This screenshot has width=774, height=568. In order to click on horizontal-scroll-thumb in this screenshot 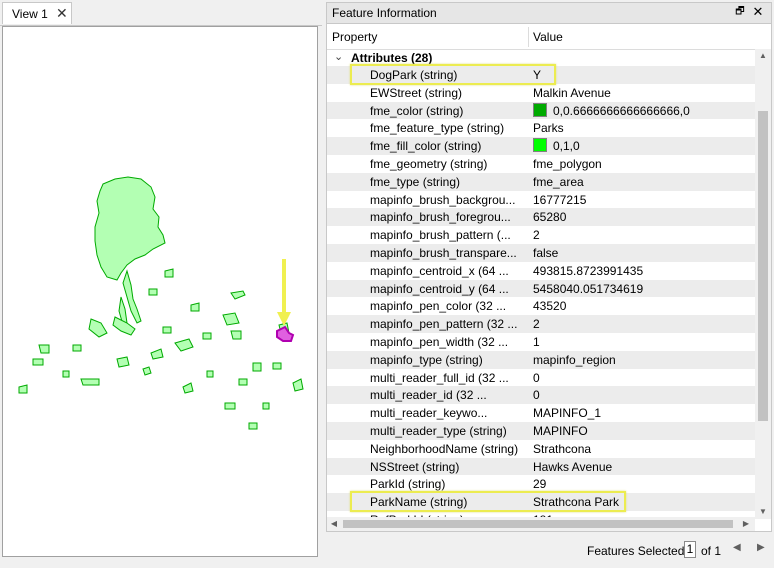, I will do `click(538, 524)`.